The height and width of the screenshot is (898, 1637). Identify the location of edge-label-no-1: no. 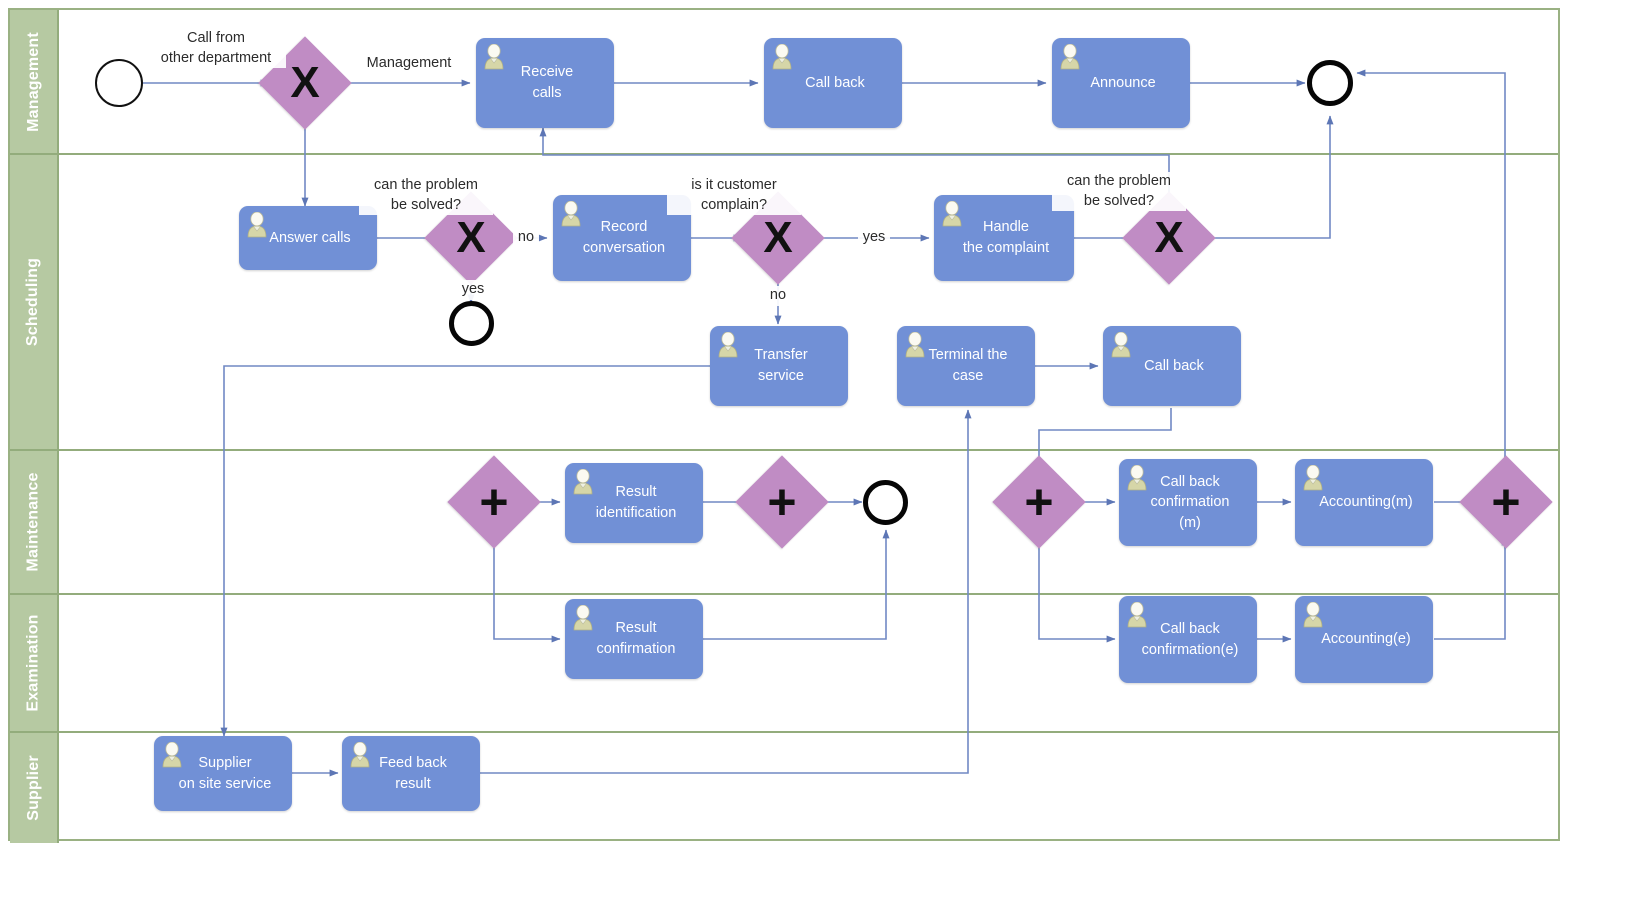
(526, 238).